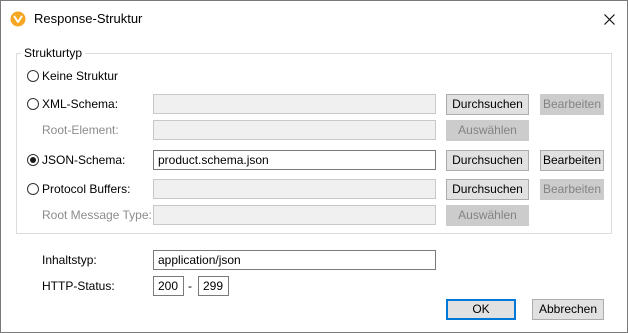 The width and height of the screenshot is (628, 333). What do you see at coordinates (84, 160) in the screenshot?
I see `json-schema-label: JSON-Schema:` at bounding box center [84, 160].